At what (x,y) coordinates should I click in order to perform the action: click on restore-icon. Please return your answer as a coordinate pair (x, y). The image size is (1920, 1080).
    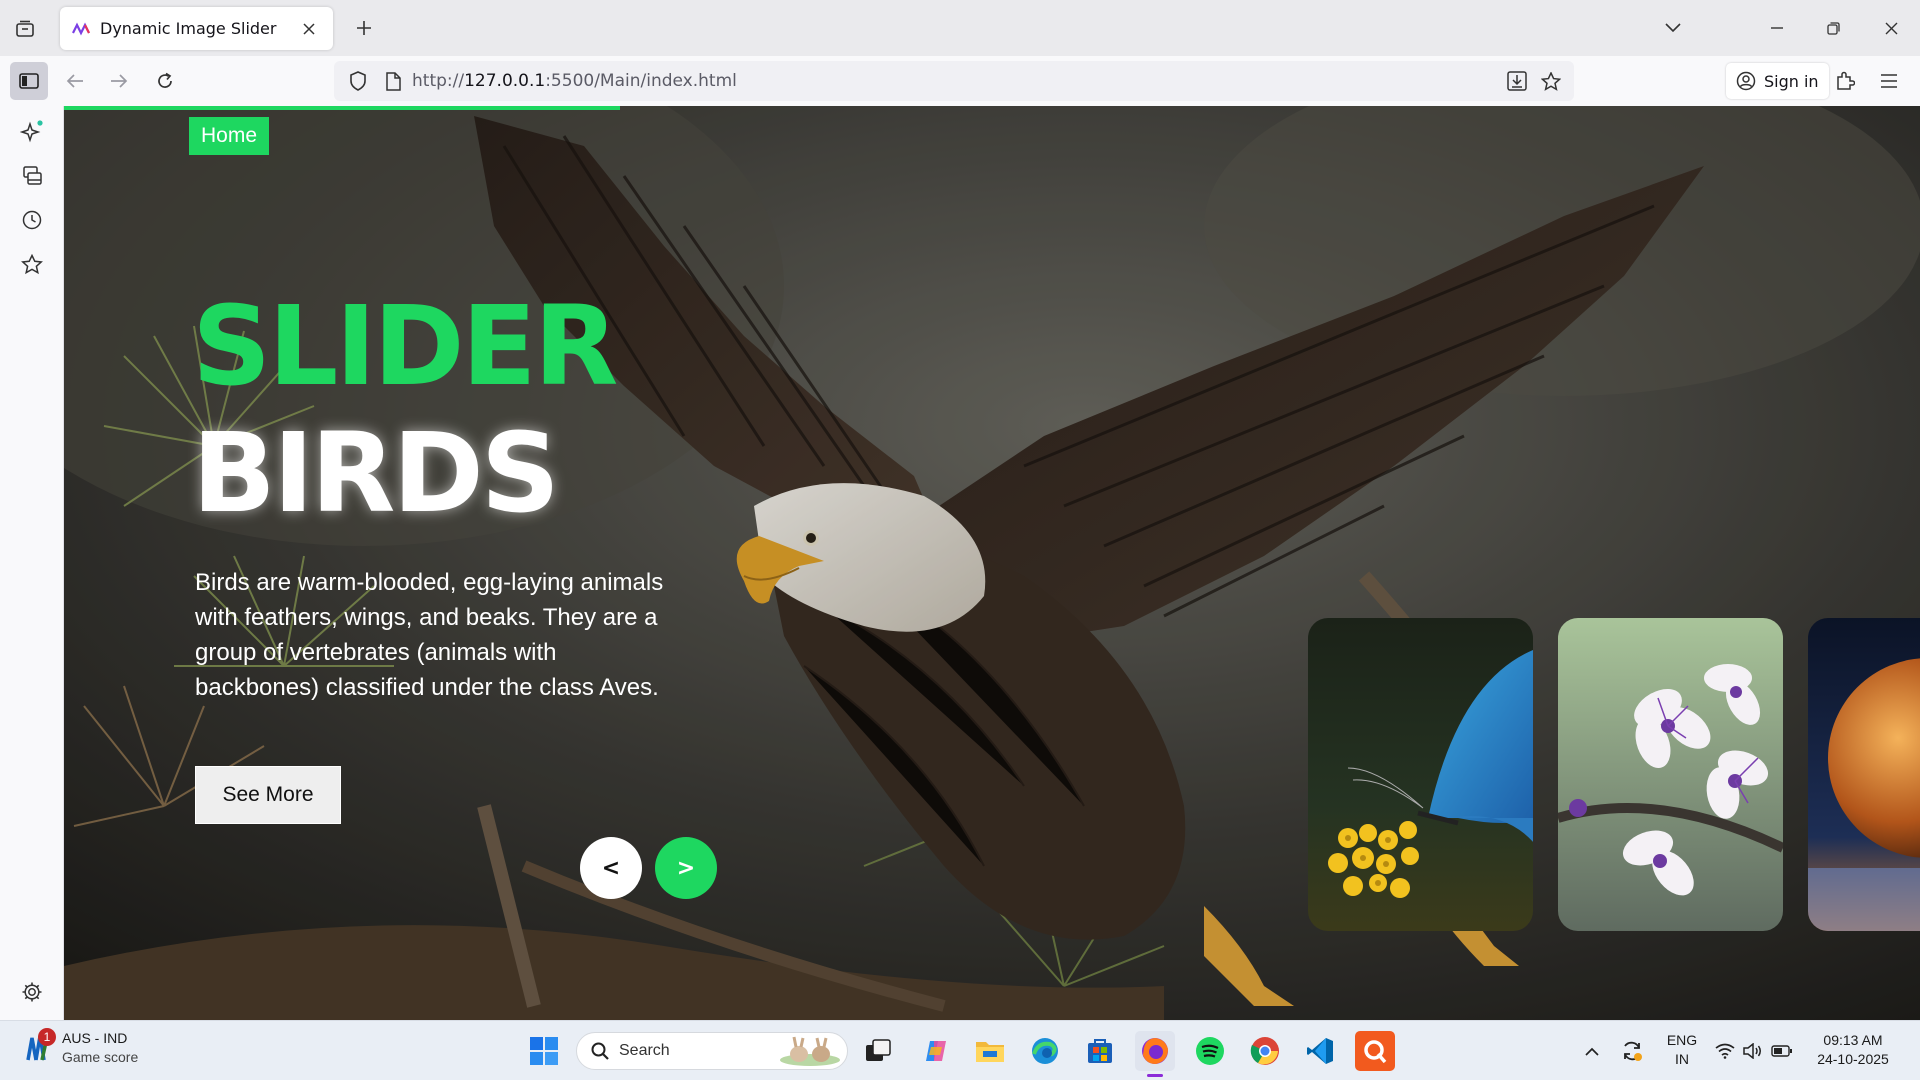
    Looking at the image, I should click on (1833, 28).